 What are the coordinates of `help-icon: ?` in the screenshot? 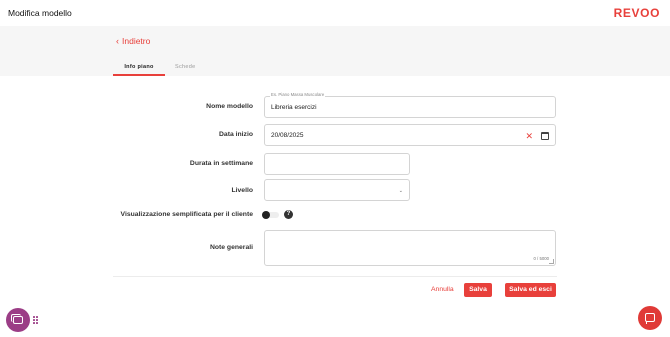 It's located at (288, 214).